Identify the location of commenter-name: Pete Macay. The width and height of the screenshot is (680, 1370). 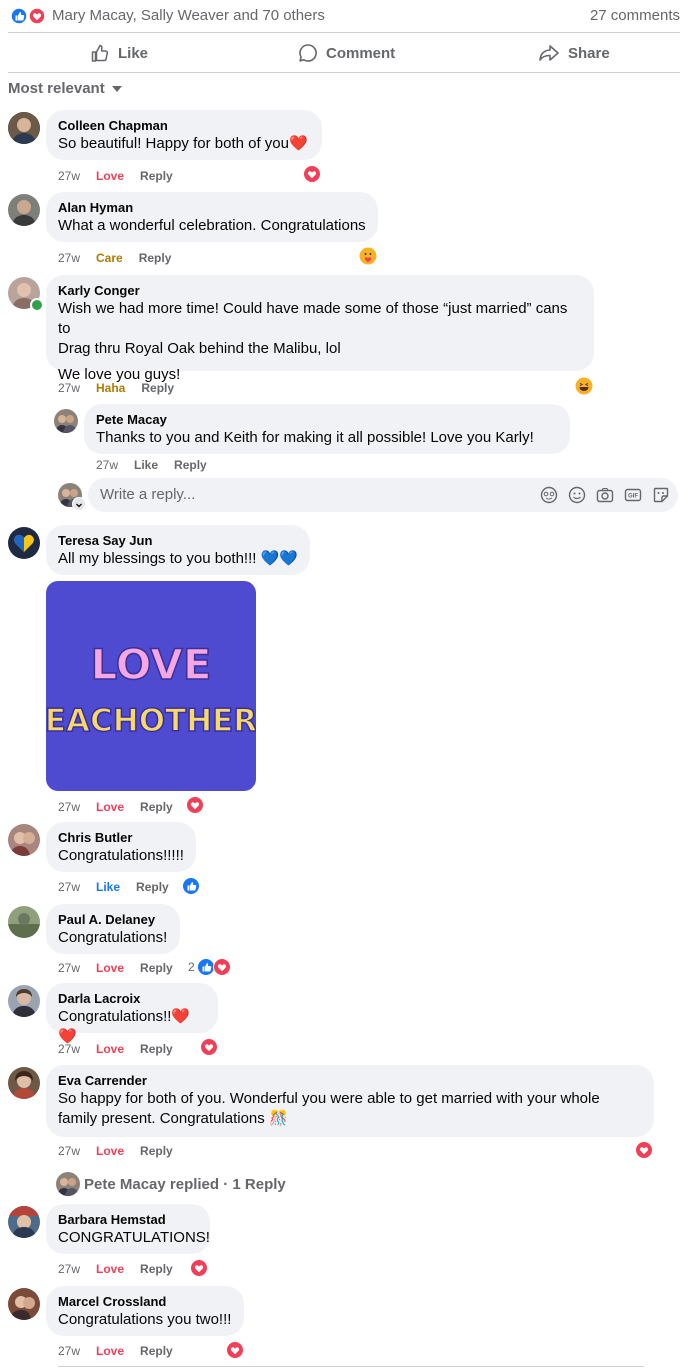
(327, 420).